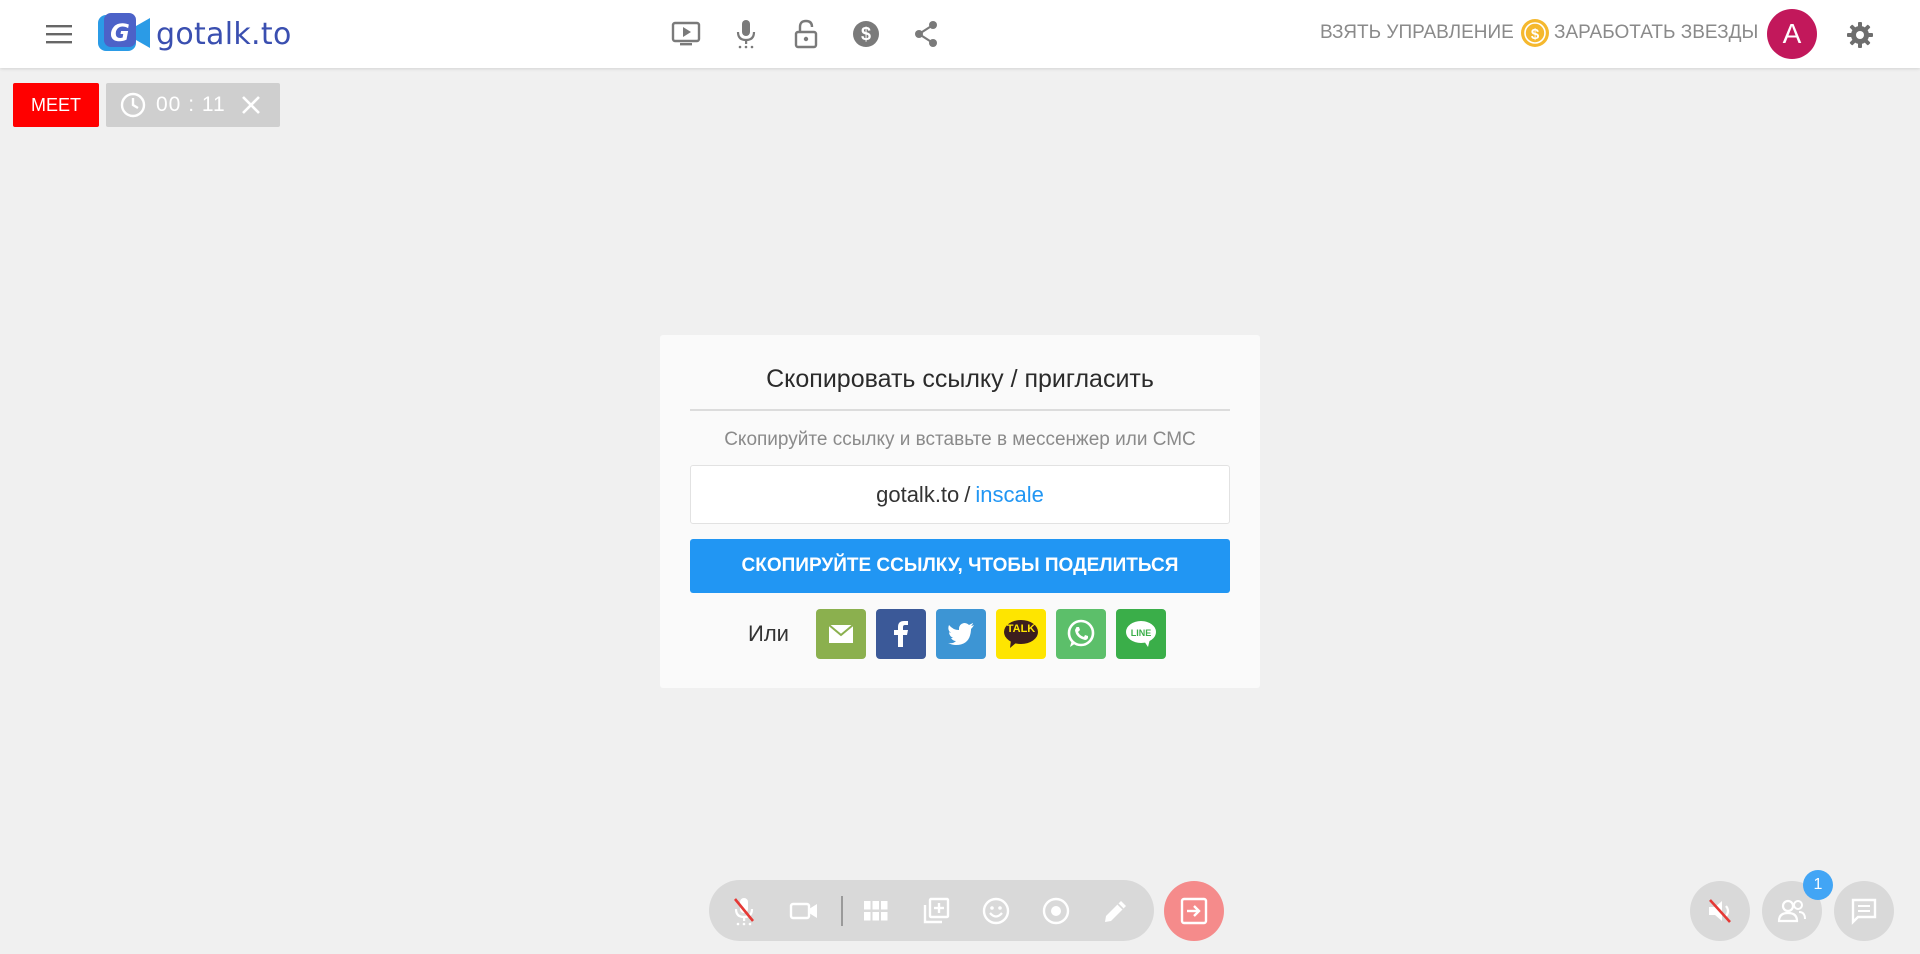  I want to click on share-twitter-button, so click(961, 634).